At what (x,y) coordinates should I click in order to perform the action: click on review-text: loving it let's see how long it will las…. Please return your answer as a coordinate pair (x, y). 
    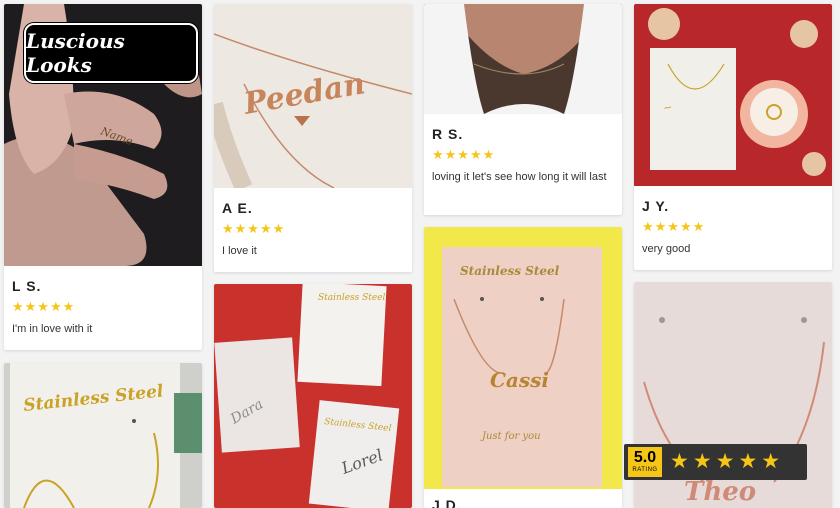
    Looking at the image, I should click on (519, 177).